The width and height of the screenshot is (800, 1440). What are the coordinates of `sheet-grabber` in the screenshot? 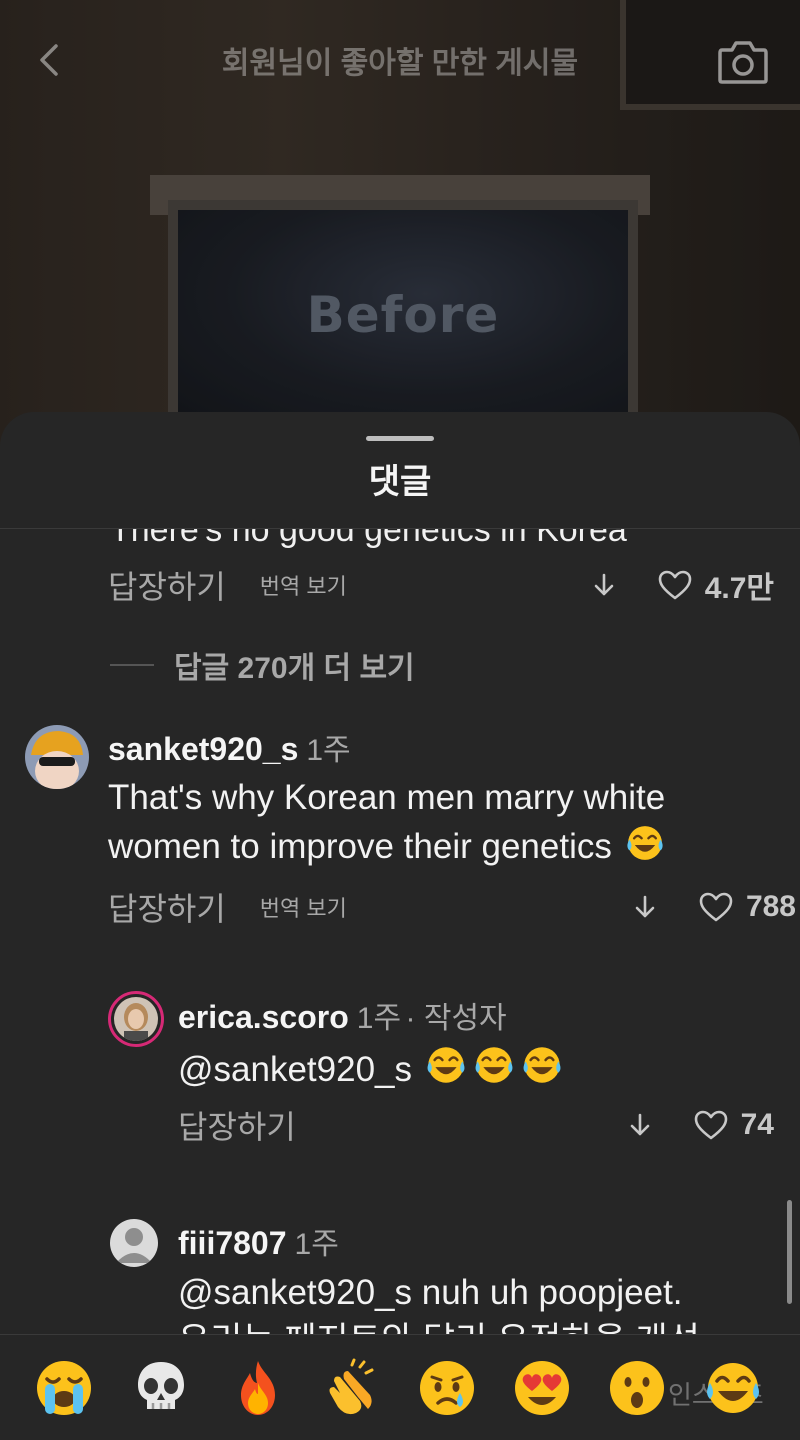 It's located at (400, 438).